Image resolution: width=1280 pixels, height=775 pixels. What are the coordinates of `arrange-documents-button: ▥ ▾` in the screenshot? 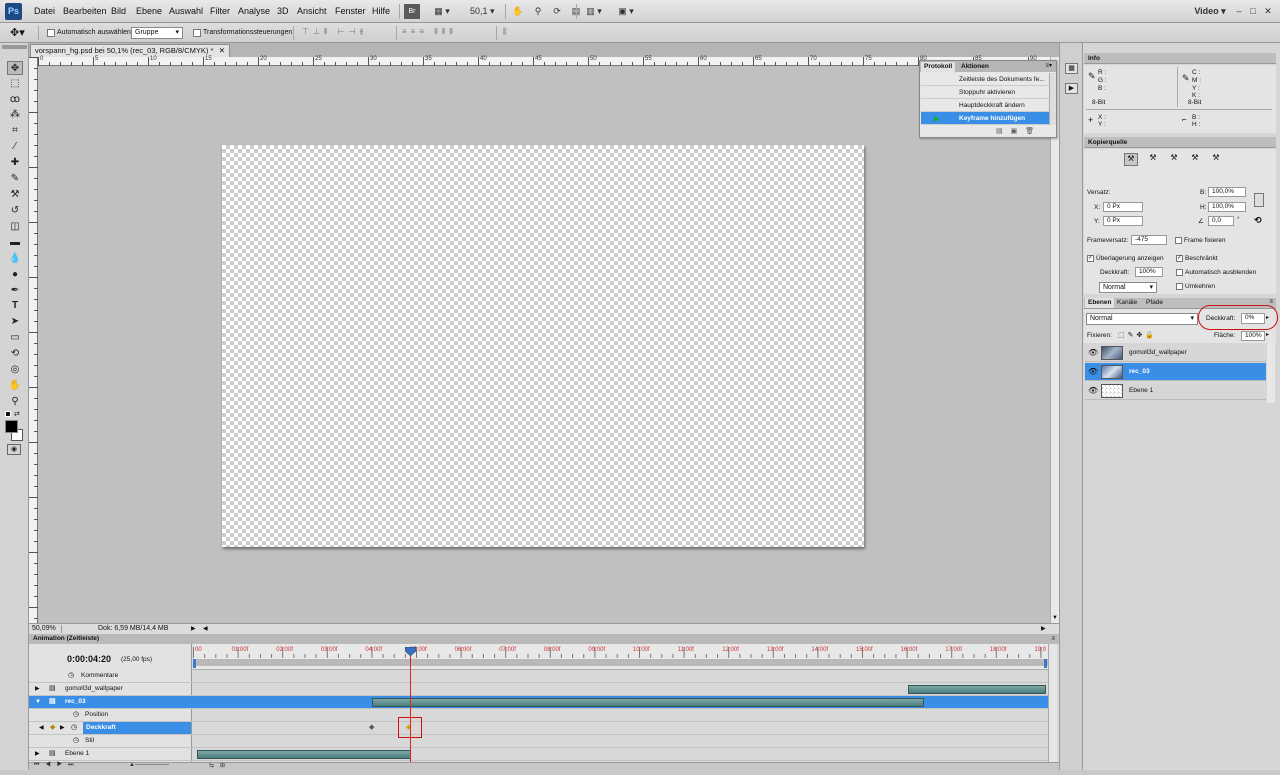 It's located at (594, 11).